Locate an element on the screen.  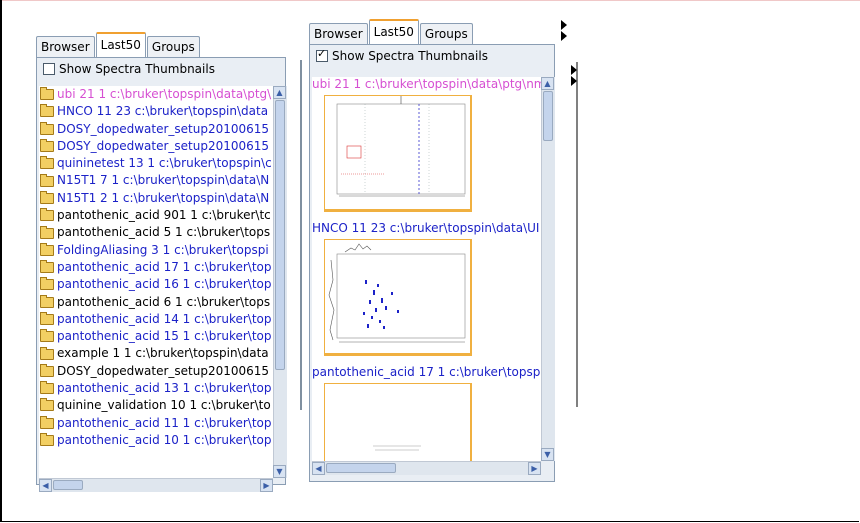
right-vertical-scrollbar: ▲ ▼ is located at coordinates (548, 269).